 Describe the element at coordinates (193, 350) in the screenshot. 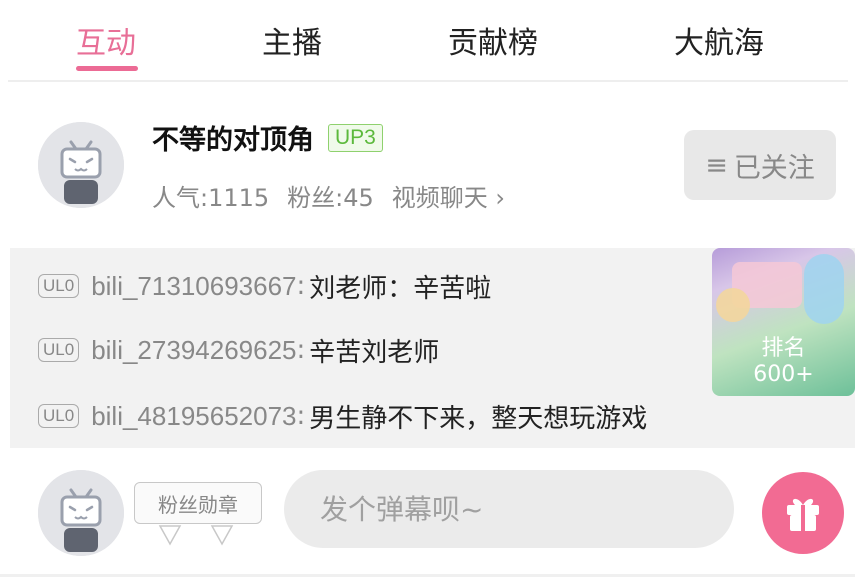

I see `chat-username: bili_27394269625` at that location.